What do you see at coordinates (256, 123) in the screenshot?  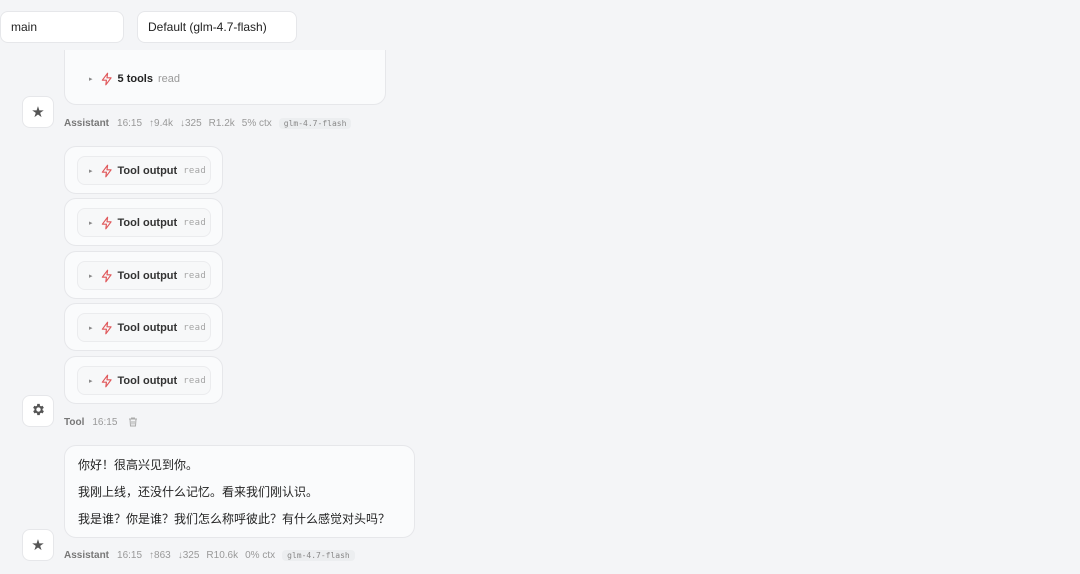 I see `context-usage: 5% ctx` at bounding box center [256, 123].